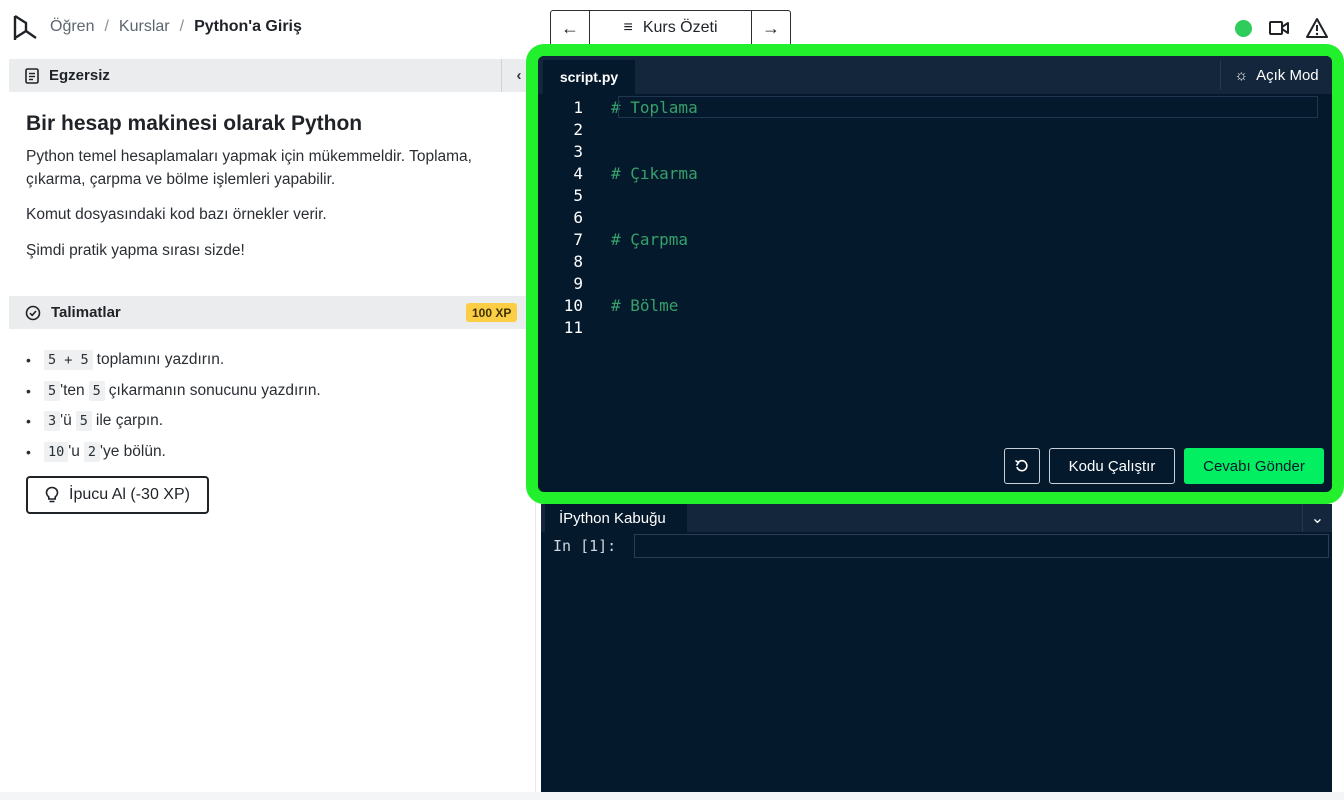 The width and height of the screenshot is (1344, 800). Describe the element at coordinates (133, 451) in the screenshot. I see `instruction-text: 'ye bölün.` at that location.